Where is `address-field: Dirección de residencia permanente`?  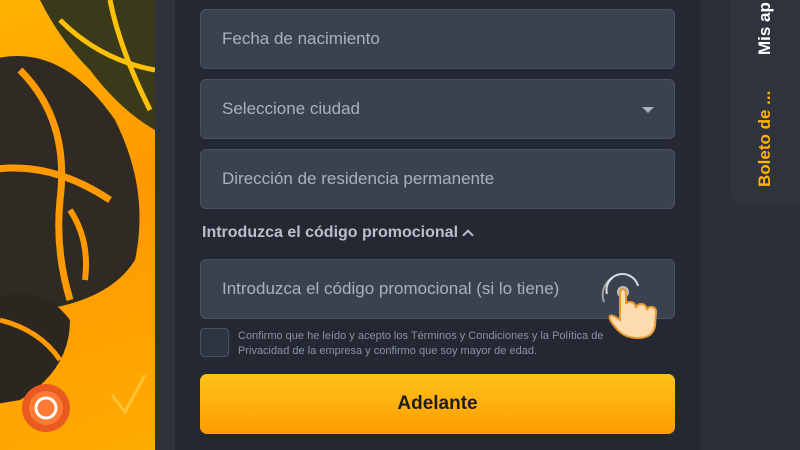
address-field: Dirección de residencia permanente is located at coordinates (437, 179).